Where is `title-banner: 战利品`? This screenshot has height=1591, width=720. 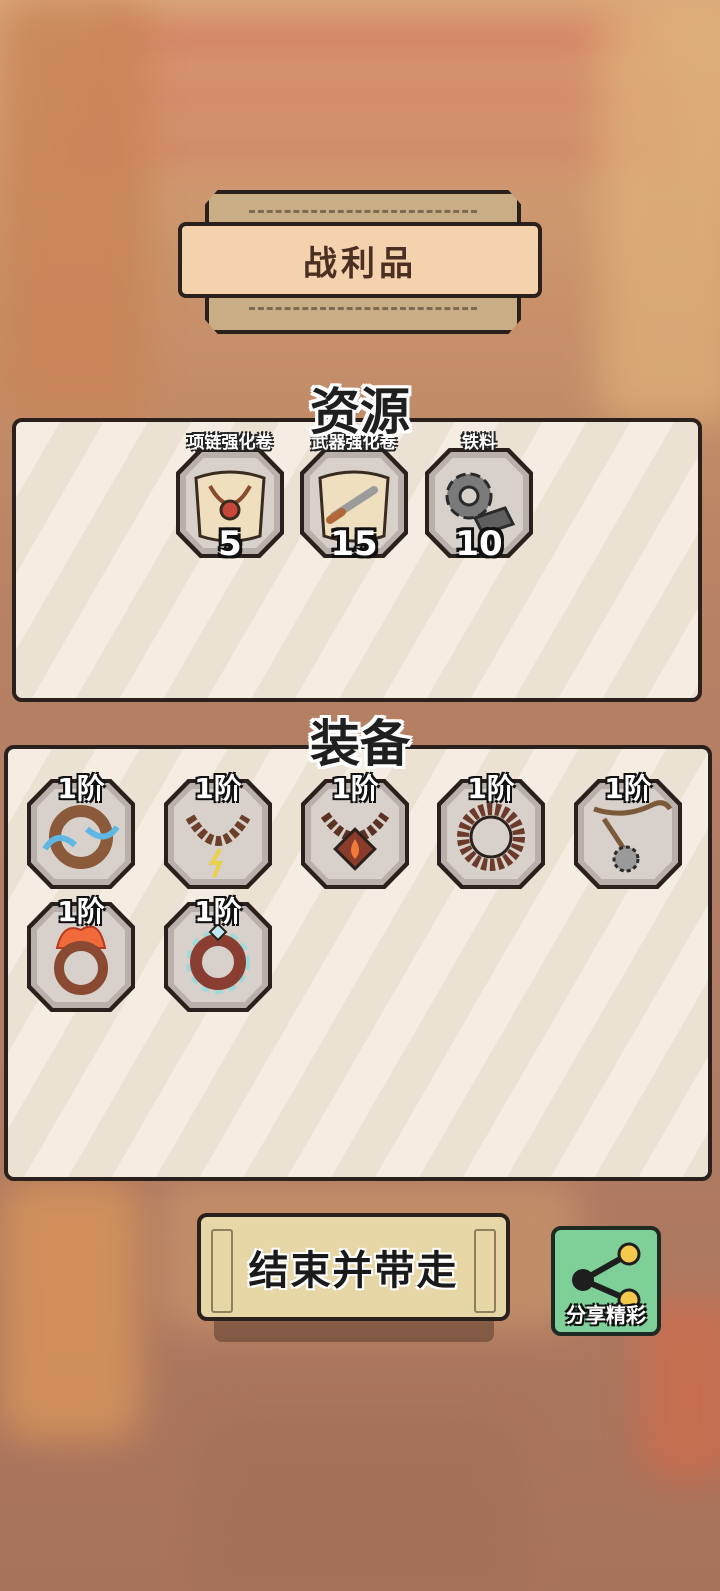 title-banner: 战利品 is located at coordinates (360, 260).